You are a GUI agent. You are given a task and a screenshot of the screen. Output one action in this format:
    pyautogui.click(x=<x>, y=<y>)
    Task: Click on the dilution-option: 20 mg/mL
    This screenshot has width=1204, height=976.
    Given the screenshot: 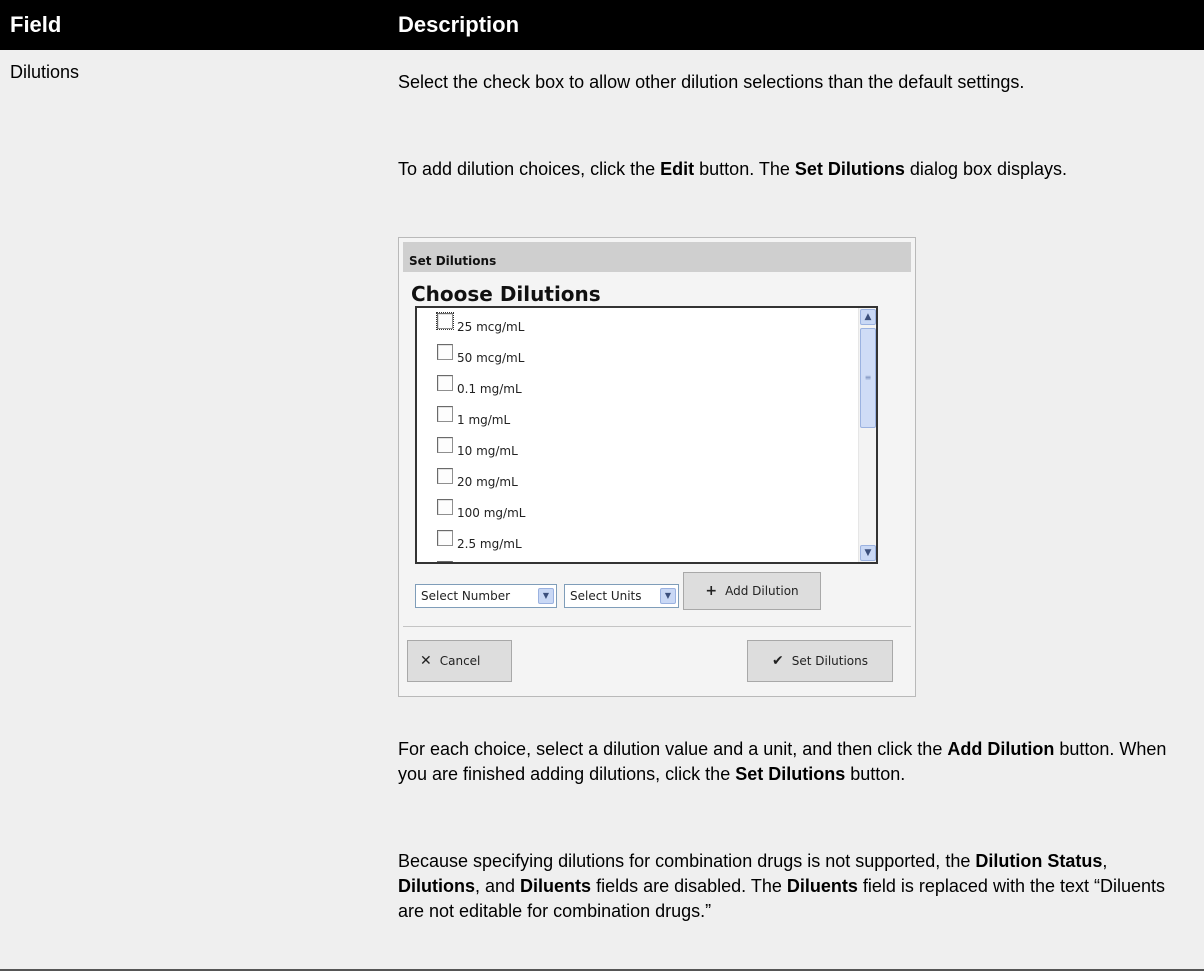 What is the action you would take?
    pyautogui.click(x=477, y=483)
    